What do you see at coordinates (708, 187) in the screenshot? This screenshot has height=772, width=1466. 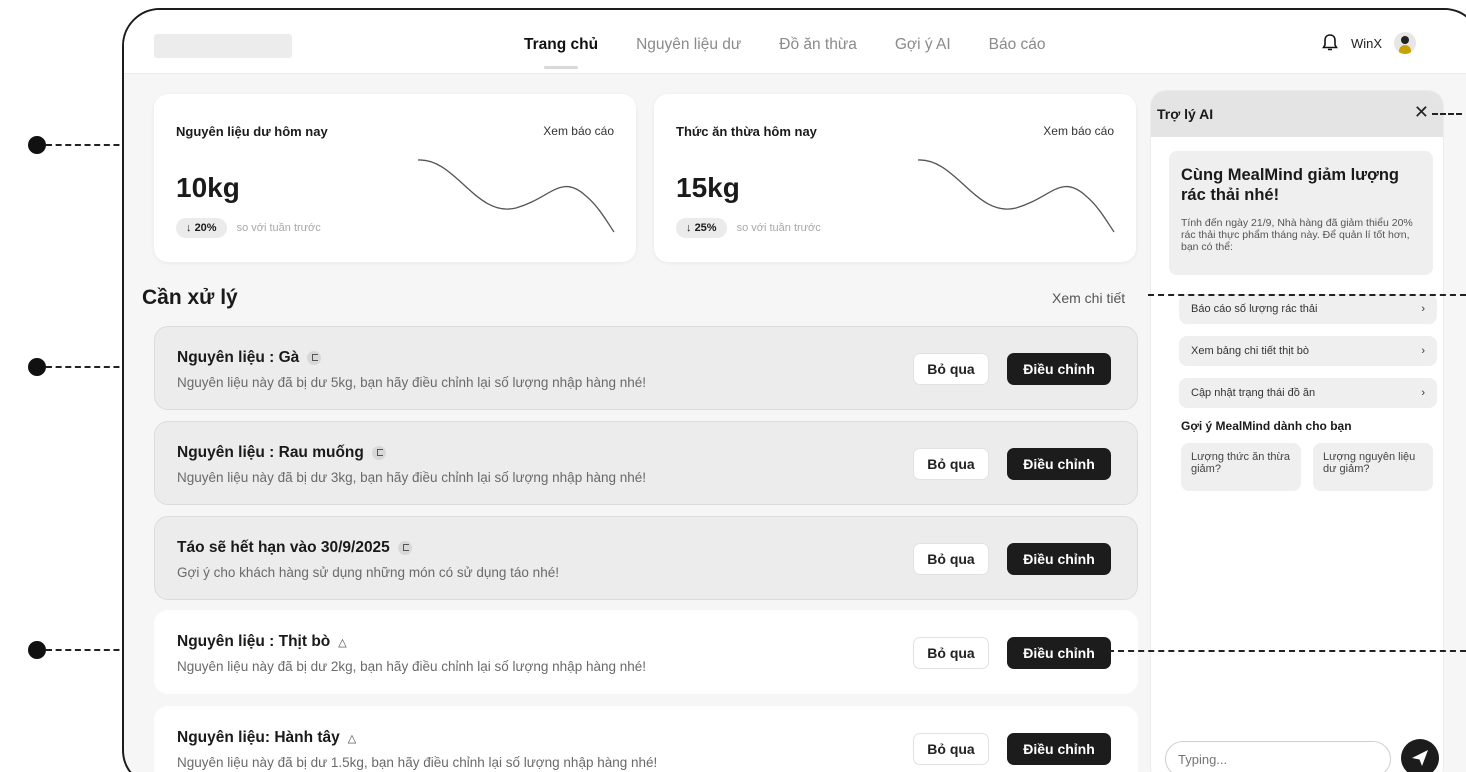 I see `stat-value: 15kg` at bounding box center [708, 187].